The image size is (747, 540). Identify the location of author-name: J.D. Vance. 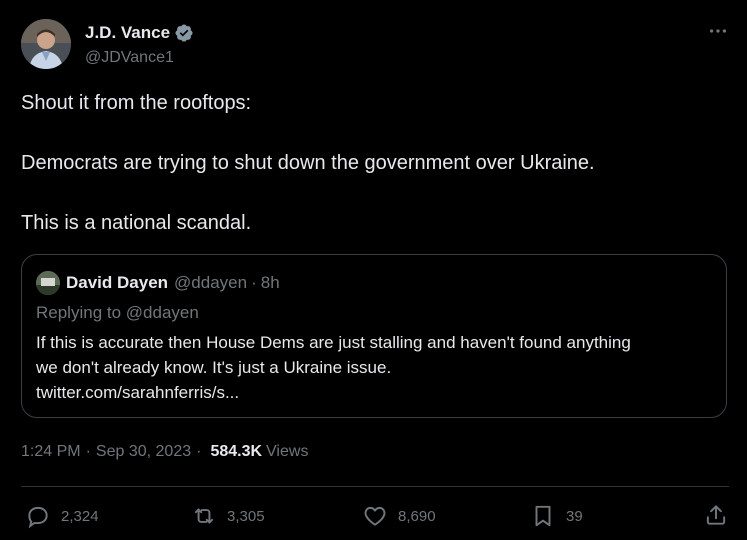
(127, 33).